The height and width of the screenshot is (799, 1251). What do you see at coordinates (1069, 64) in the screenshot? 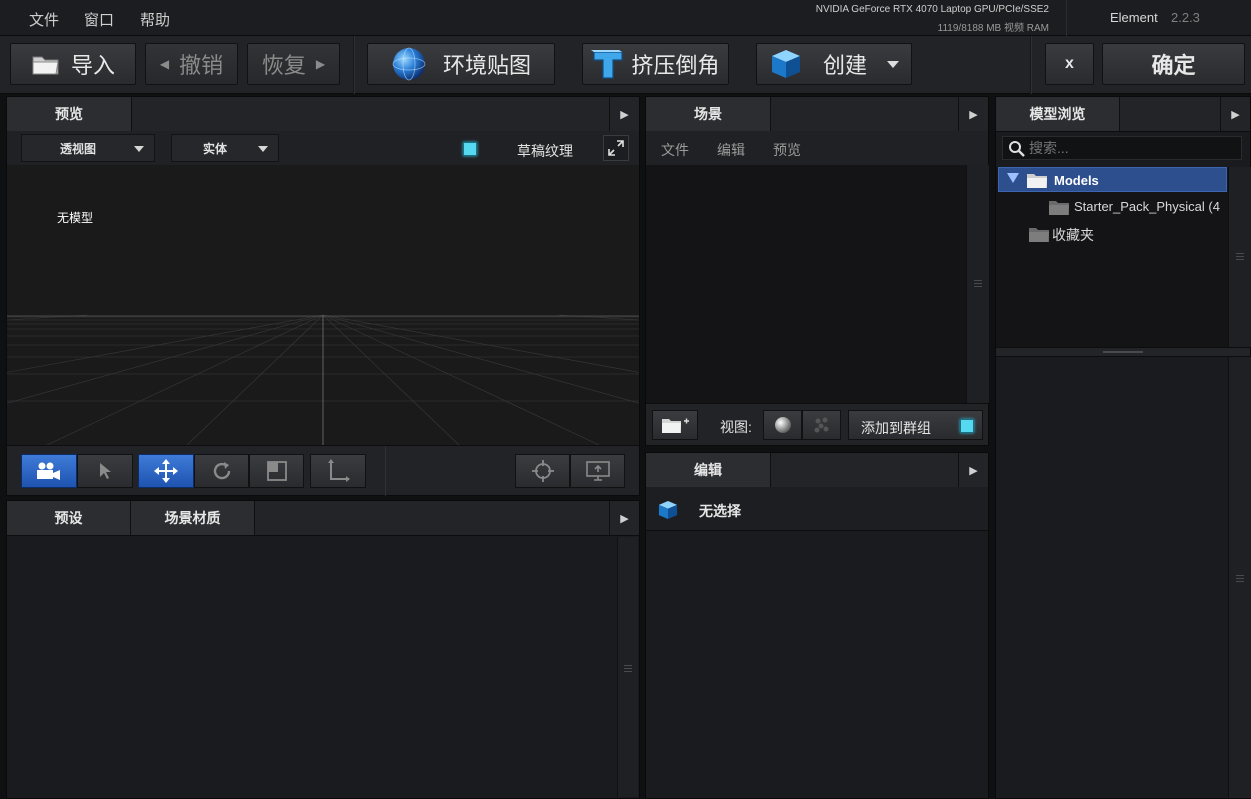
I see `close-button: x` at bounding box center [1069, 64].